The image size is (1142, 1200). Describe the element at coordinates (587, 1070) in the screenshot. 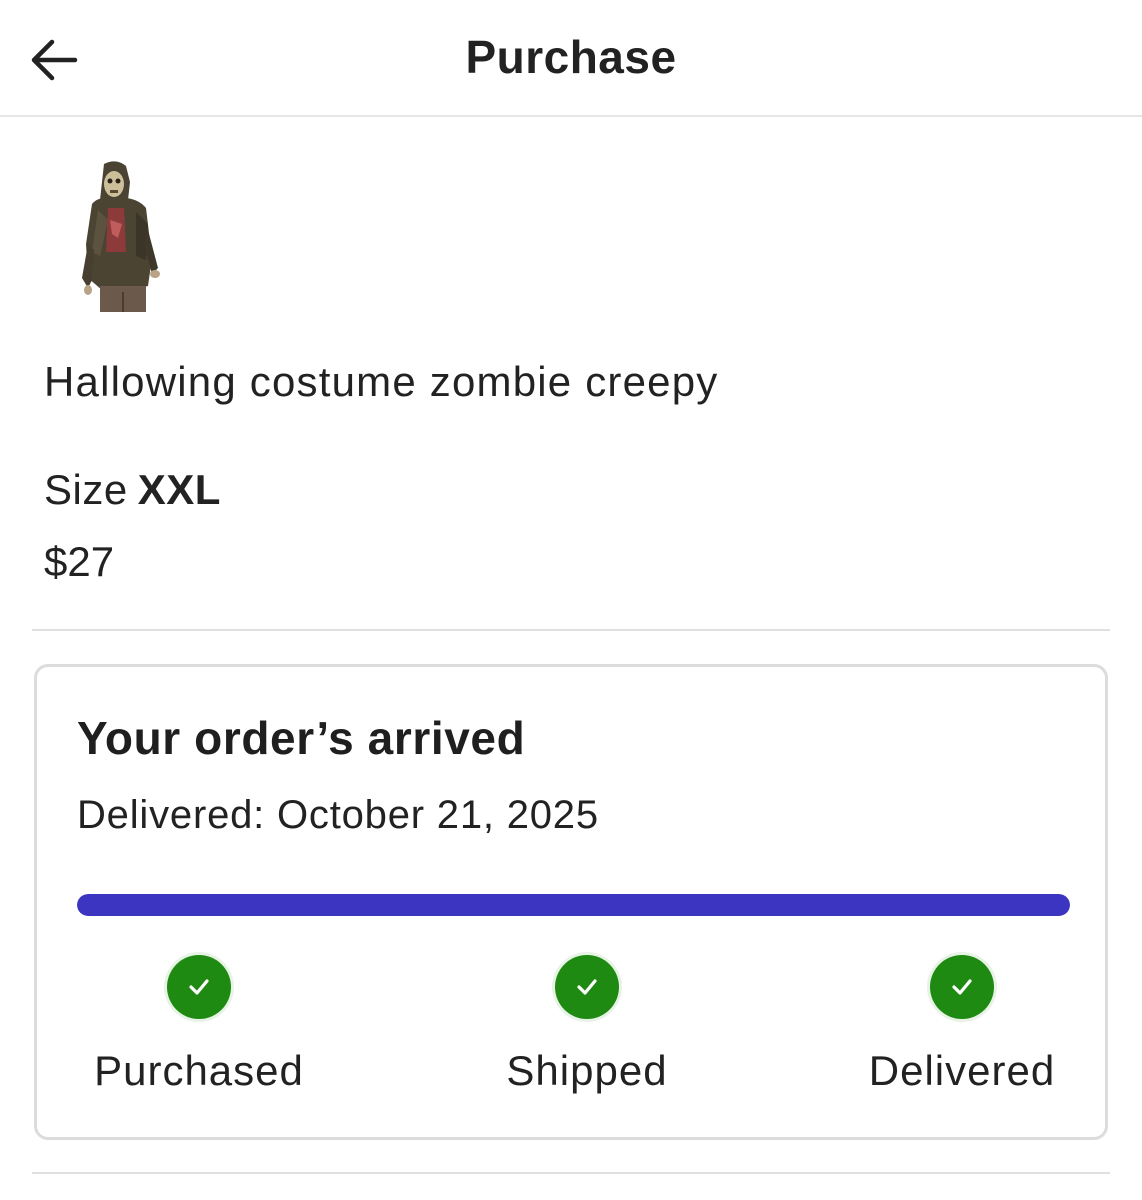

I see `step-label: Shipped` at that location.